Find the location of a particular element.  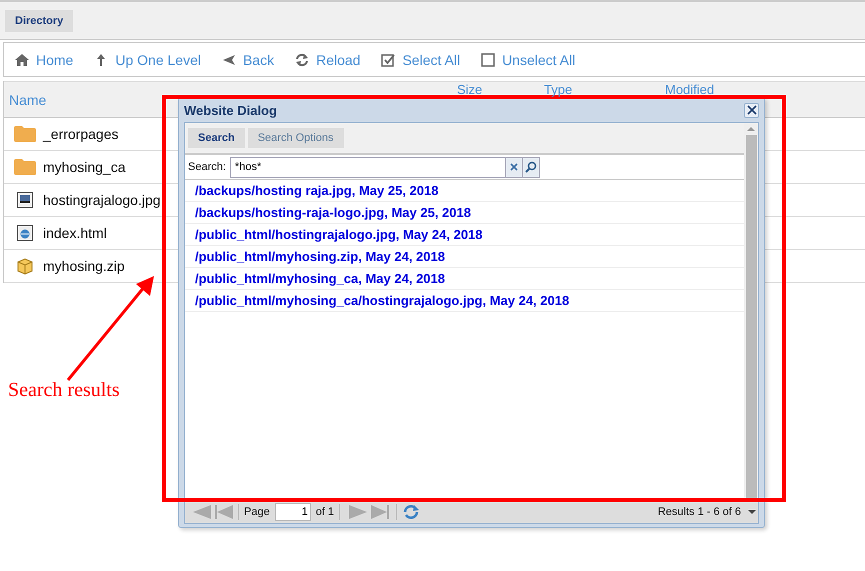

page-label: Page is located at coordinates (257, 512).